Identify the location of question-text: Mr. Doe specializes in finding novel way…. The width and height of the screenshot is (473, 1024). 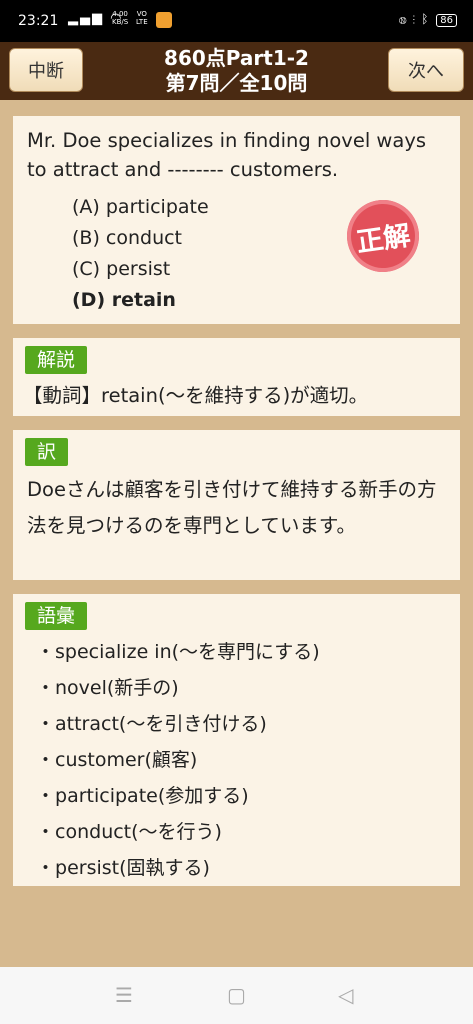
(227, 155).